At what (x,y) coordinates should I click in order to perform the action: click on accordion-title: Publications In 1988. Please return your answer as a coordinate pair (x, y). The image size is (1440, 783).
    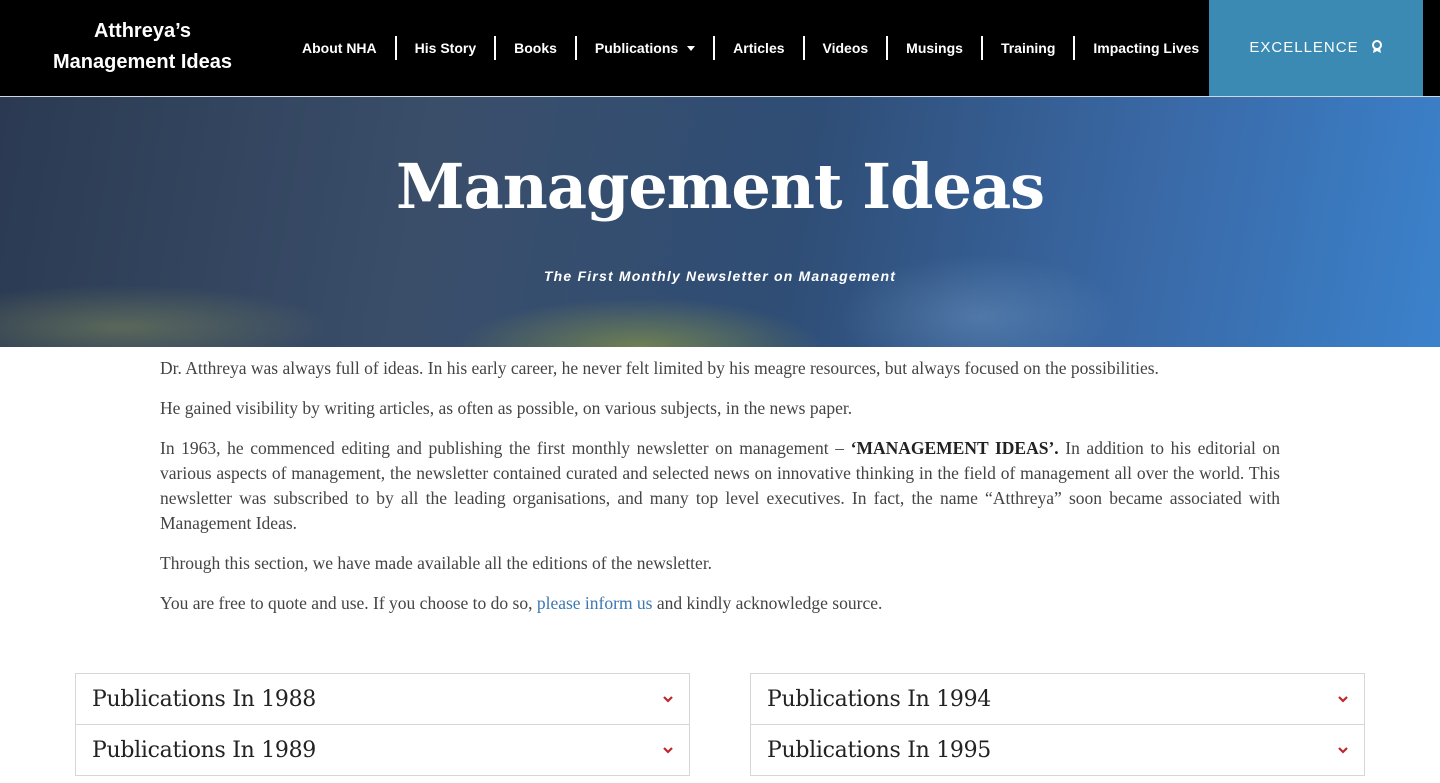
    Looking at the image, I should click on (204, 699).